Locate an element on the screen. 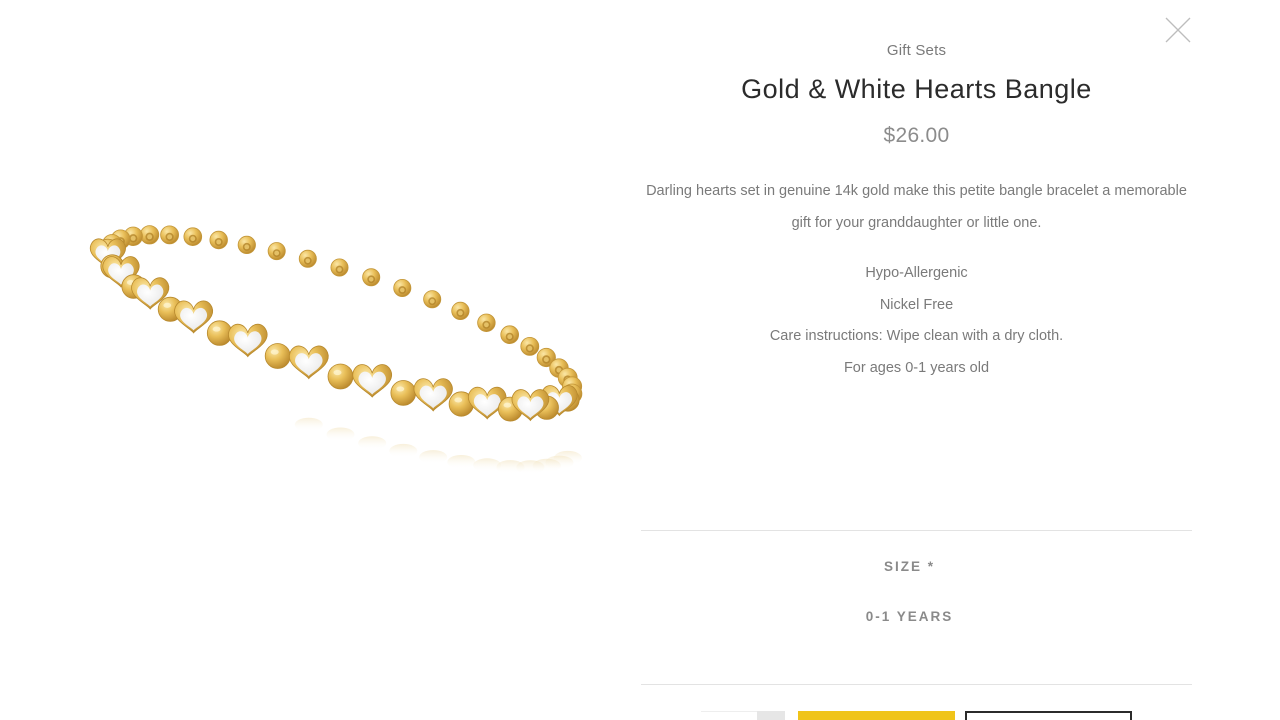 This screenshot has width=1280, height=720. bangle-reflection is located at coordinates (438, 446).